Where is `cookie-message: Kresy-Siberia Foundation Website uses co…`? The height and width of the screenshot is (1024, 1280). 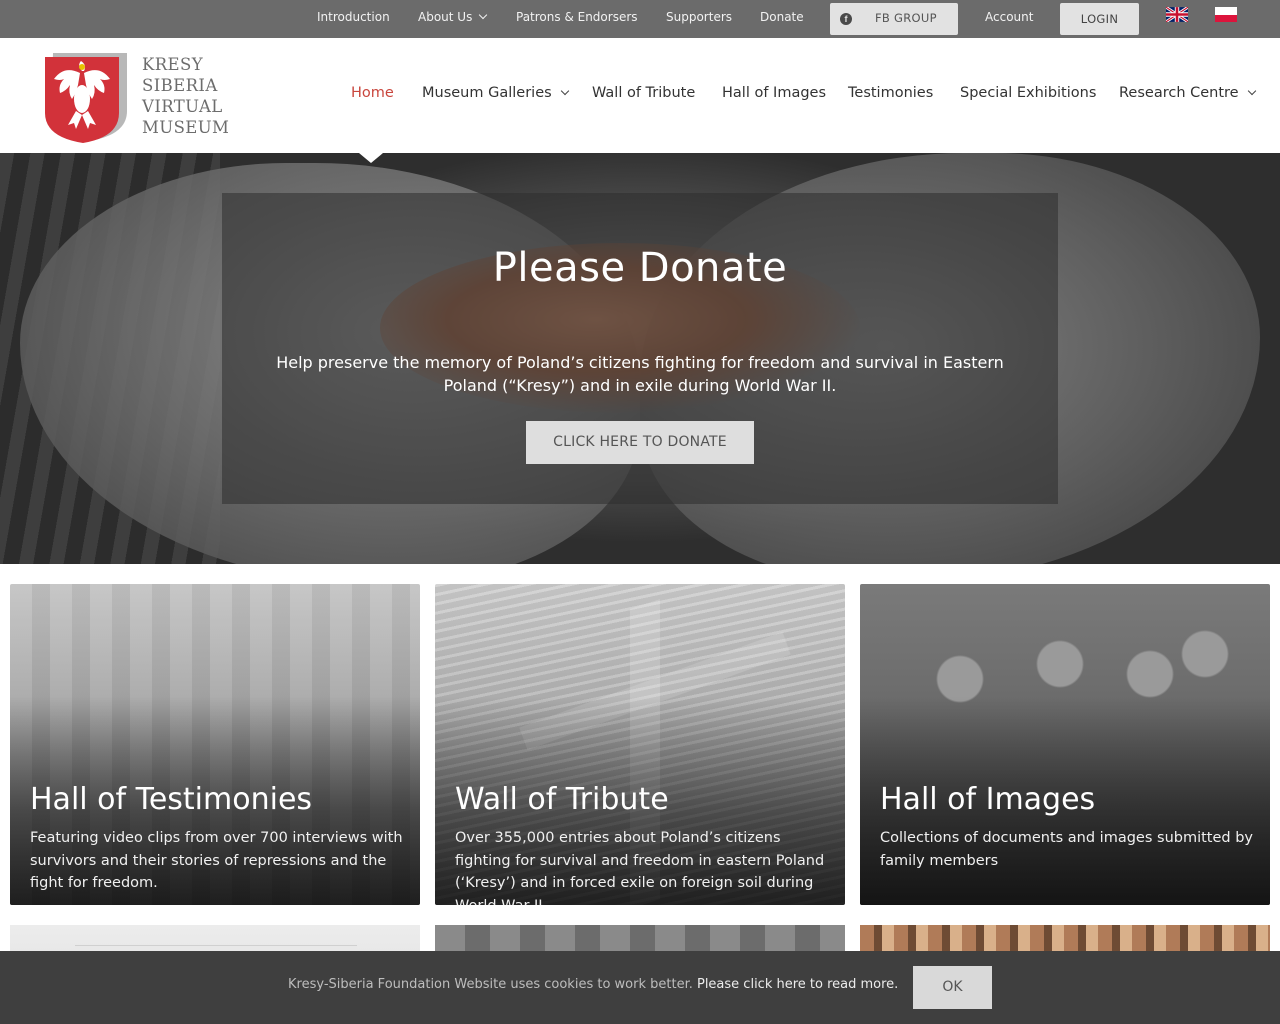
cookie-message: Kresy-Siberia Foundation Website uses co… is located at coordinates (593, 984).